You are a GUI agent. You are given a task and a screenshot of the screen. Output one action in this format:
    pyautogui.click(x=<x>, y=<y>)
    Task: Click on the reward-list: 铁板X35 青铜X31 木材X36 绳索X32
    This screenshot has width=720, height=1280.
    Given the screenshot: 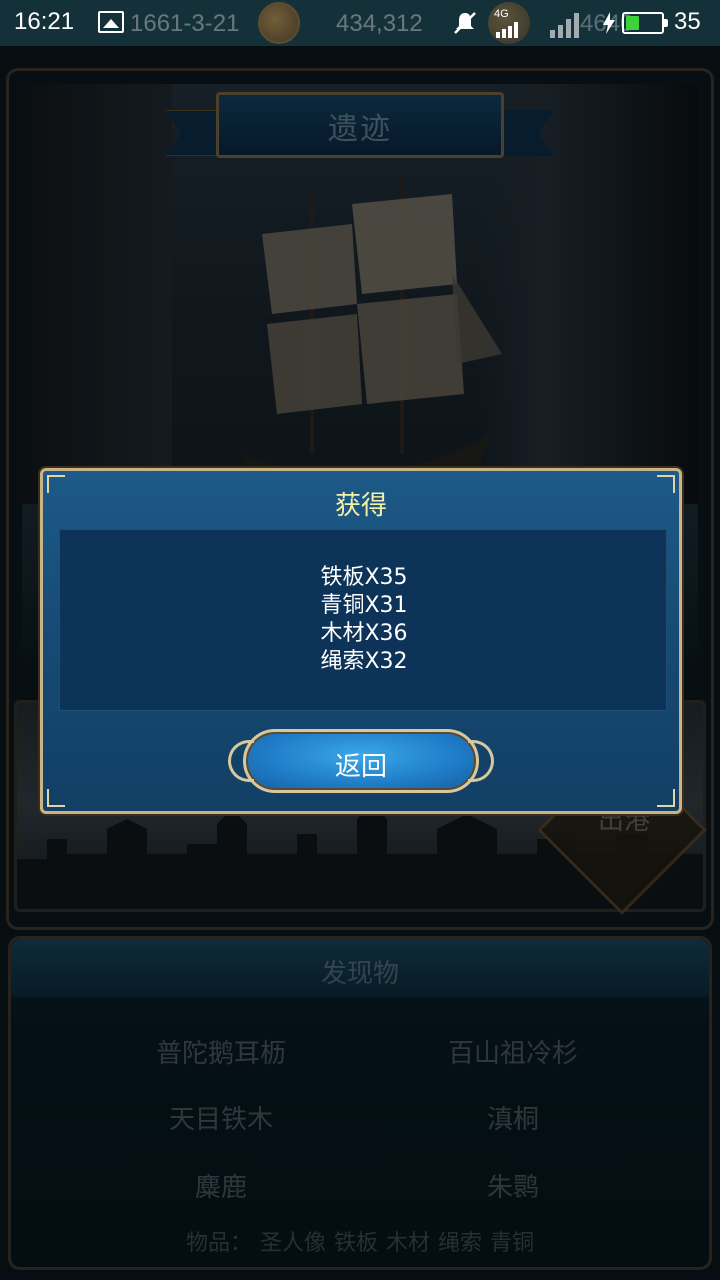 What is the action you would take?
    pyautogui.click(x=364, y=620)
    